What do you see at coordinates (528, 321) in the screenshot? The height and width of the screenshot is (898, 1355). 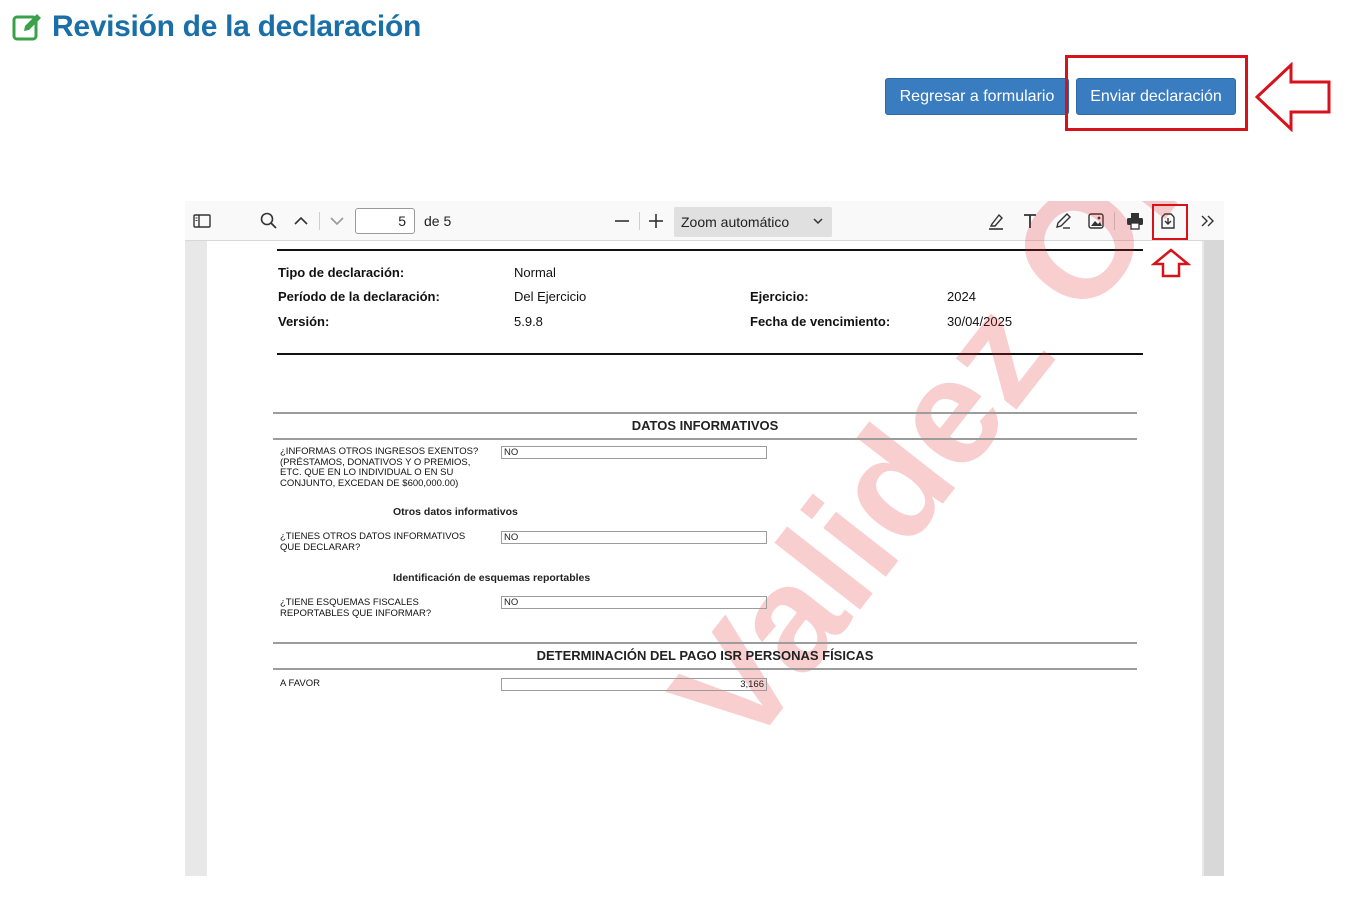 I see `value-version: 5.9.8` at bounding box center [528, 321].